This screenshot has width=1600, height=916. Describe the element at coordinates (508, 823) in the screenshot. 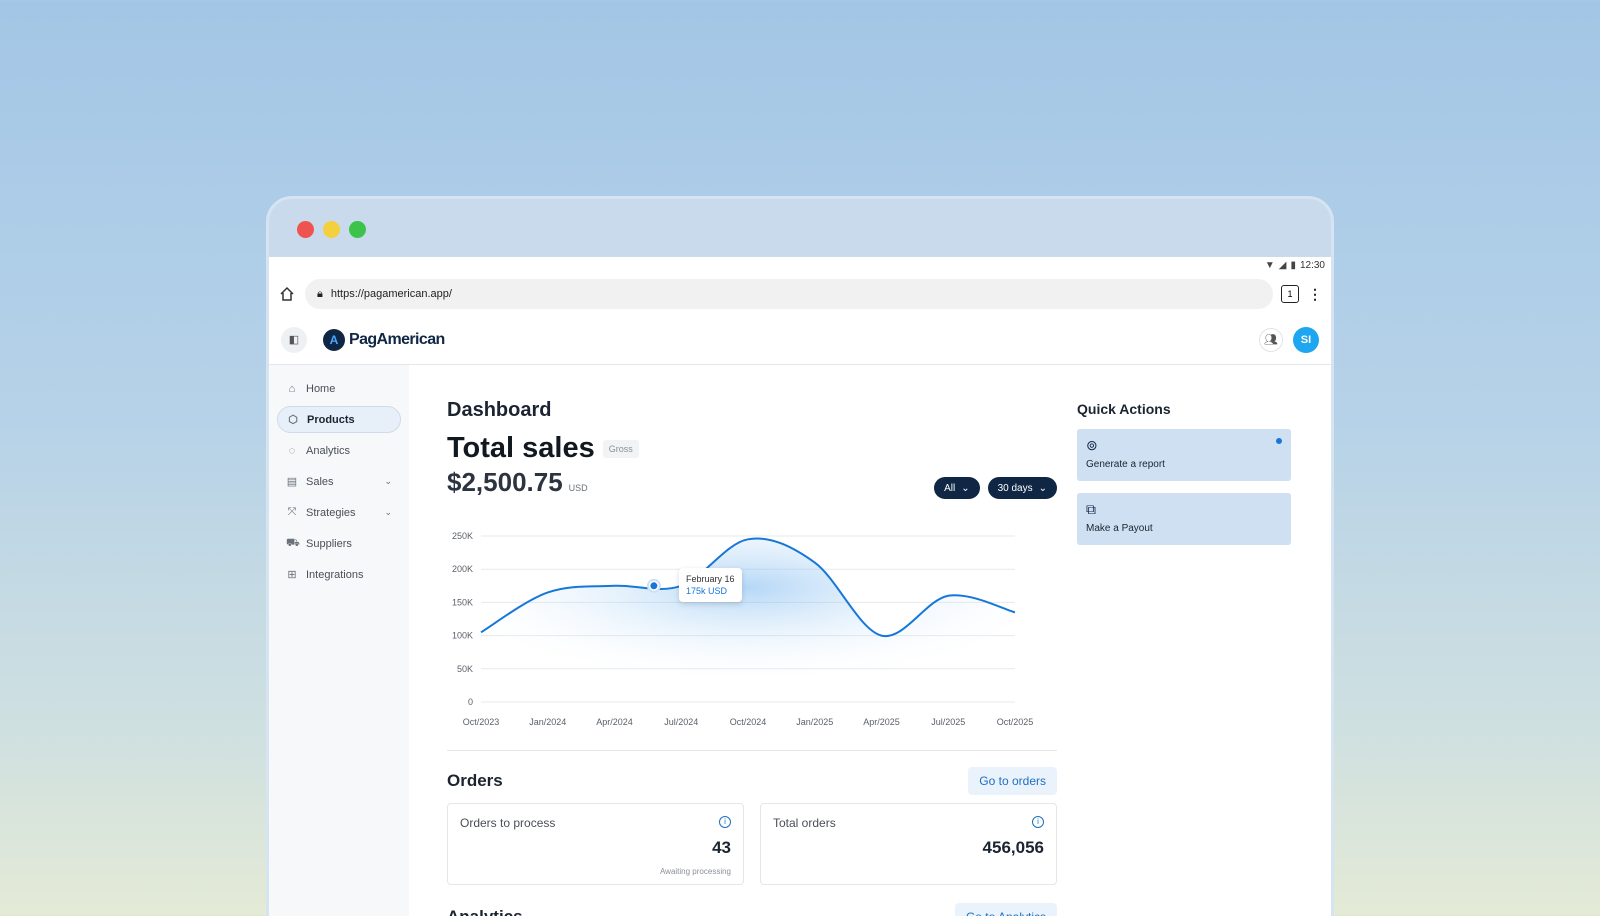

I see `card-label: Orders to process` at that location.